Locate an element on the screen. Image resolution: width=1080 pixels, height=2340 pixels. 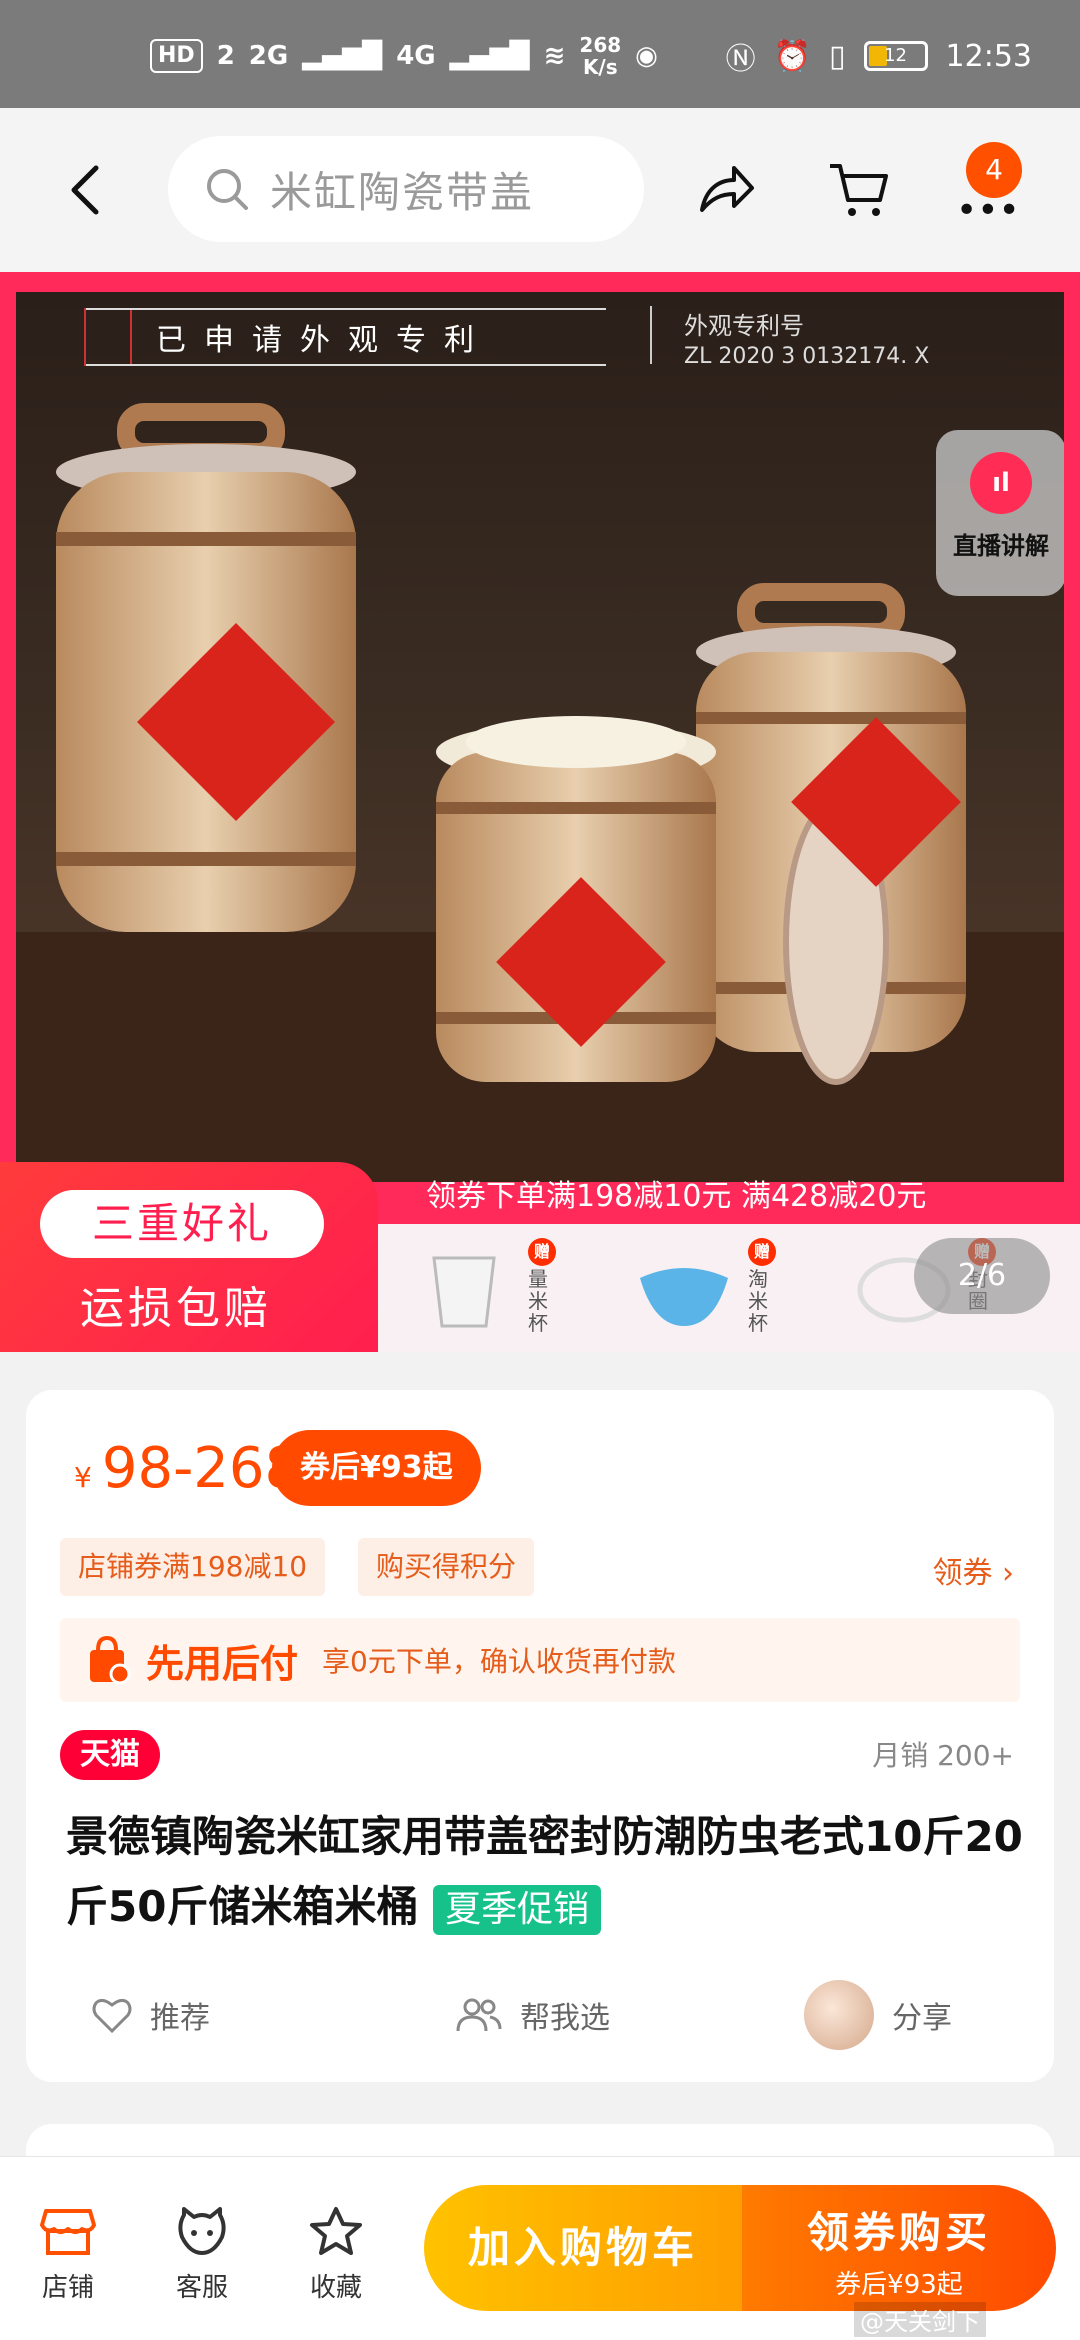
alarm-icon: ⏰ is located at coordinates (792, 56).